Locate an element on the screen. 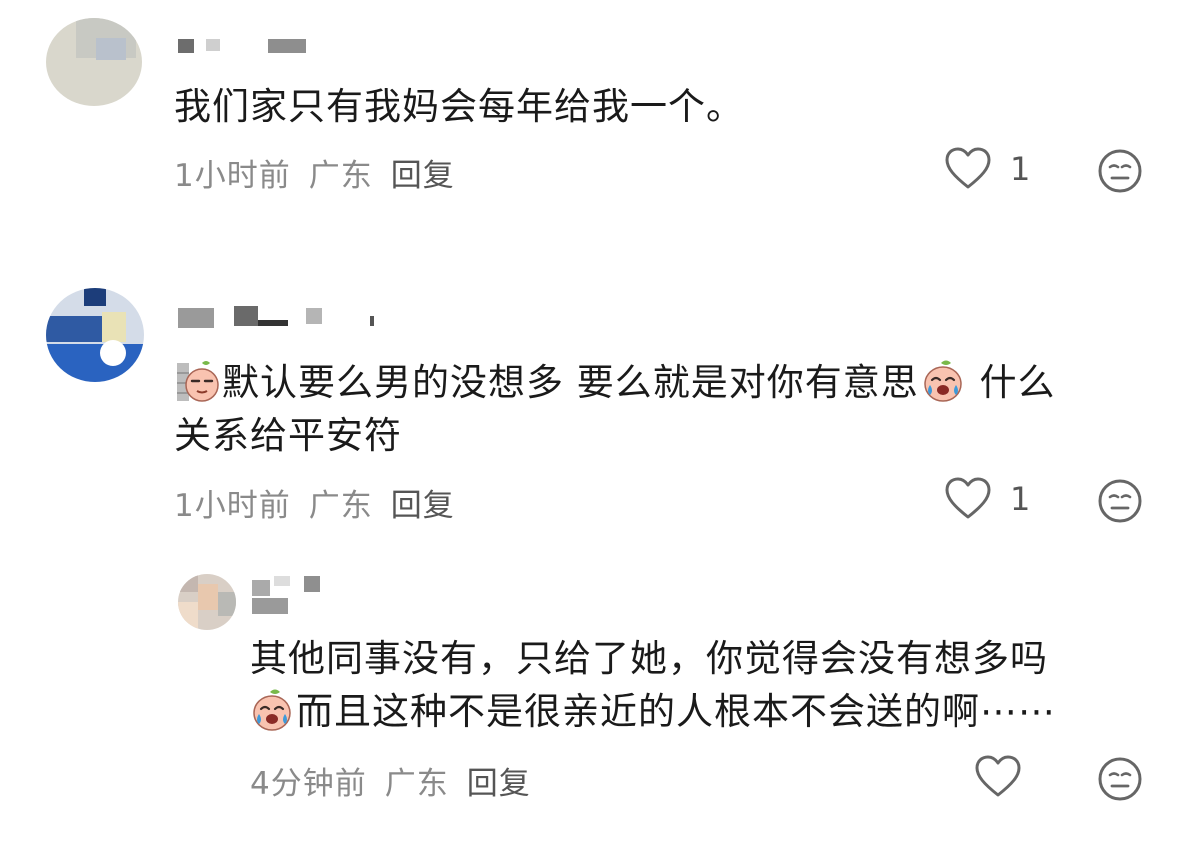 The image size is (1200, 863). peach-sneaky-emoji is located at coordinates (198, 381).